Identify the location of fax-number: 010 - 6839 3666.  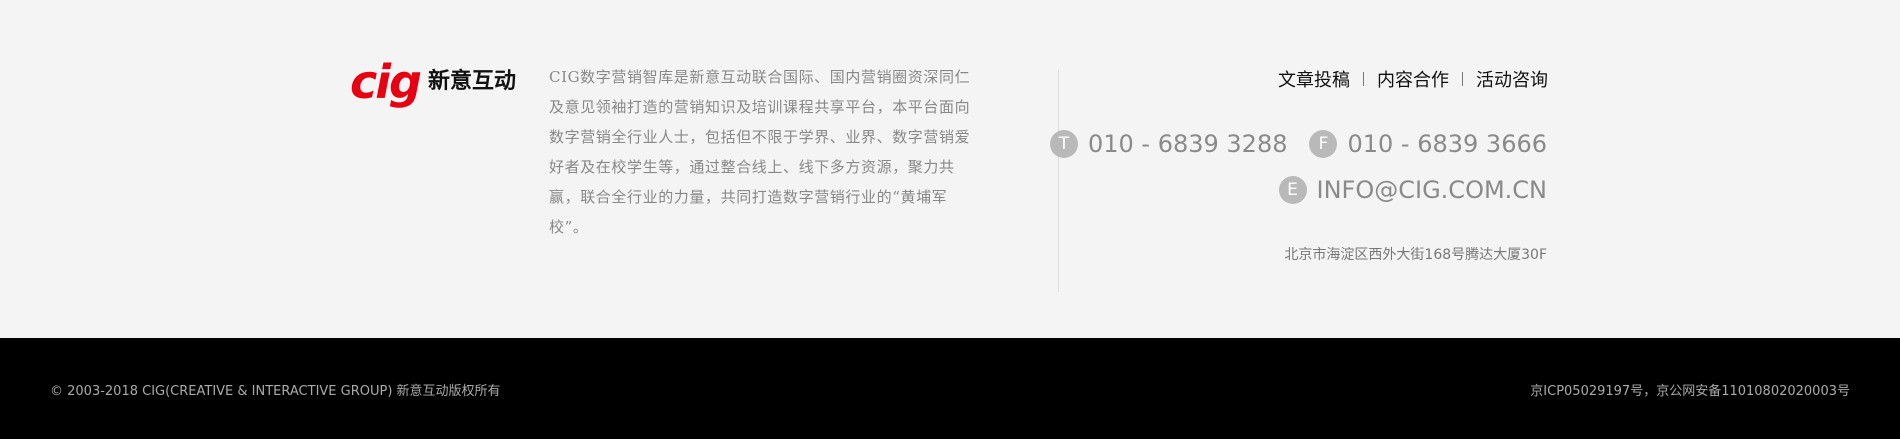
(1447, 144).